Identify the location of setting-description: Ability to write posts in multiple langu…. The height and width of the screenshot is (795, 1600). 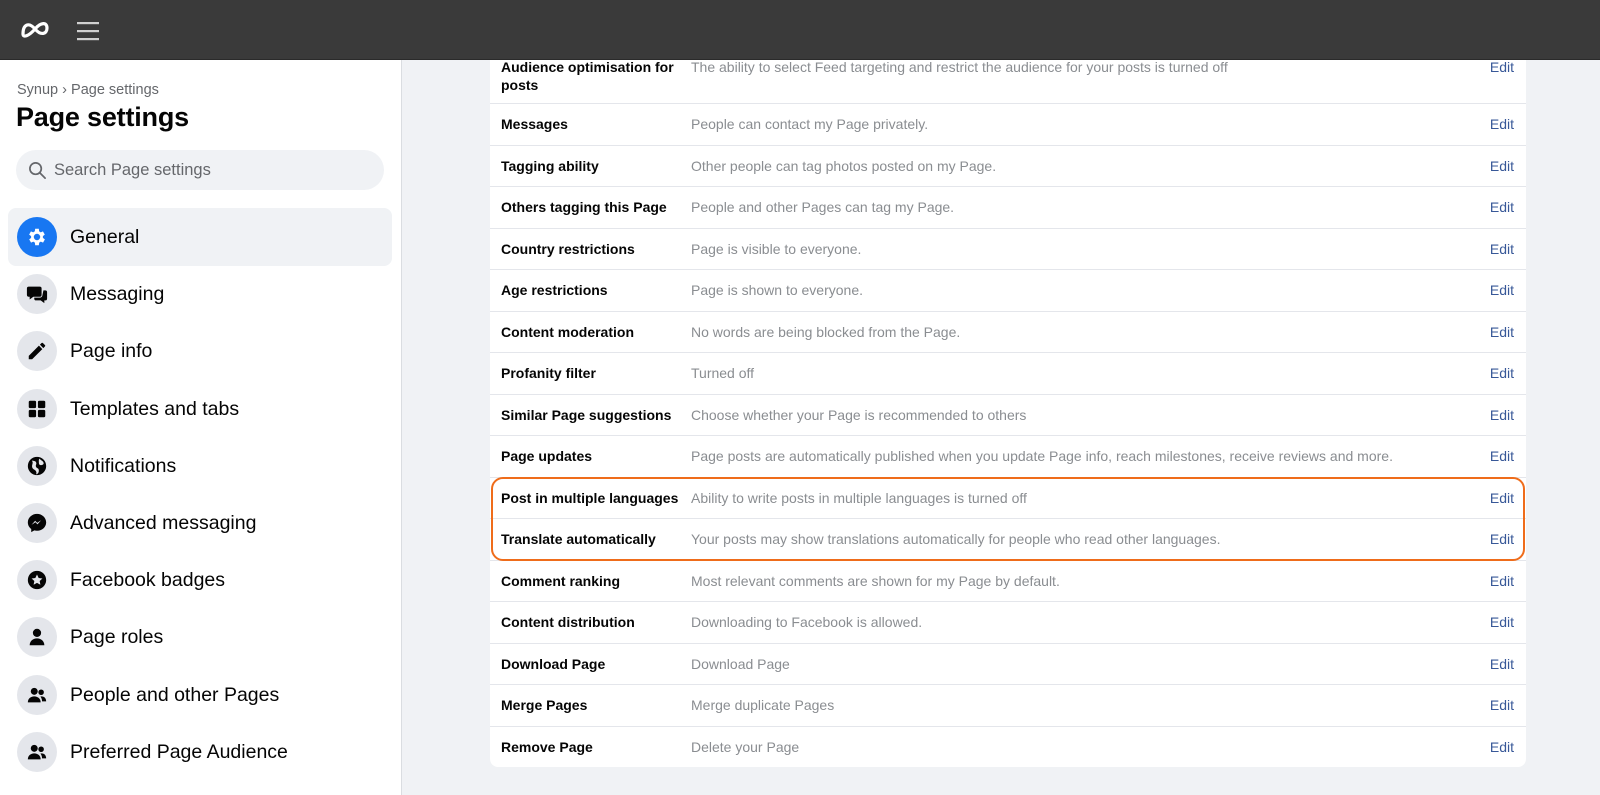
(859, 497).